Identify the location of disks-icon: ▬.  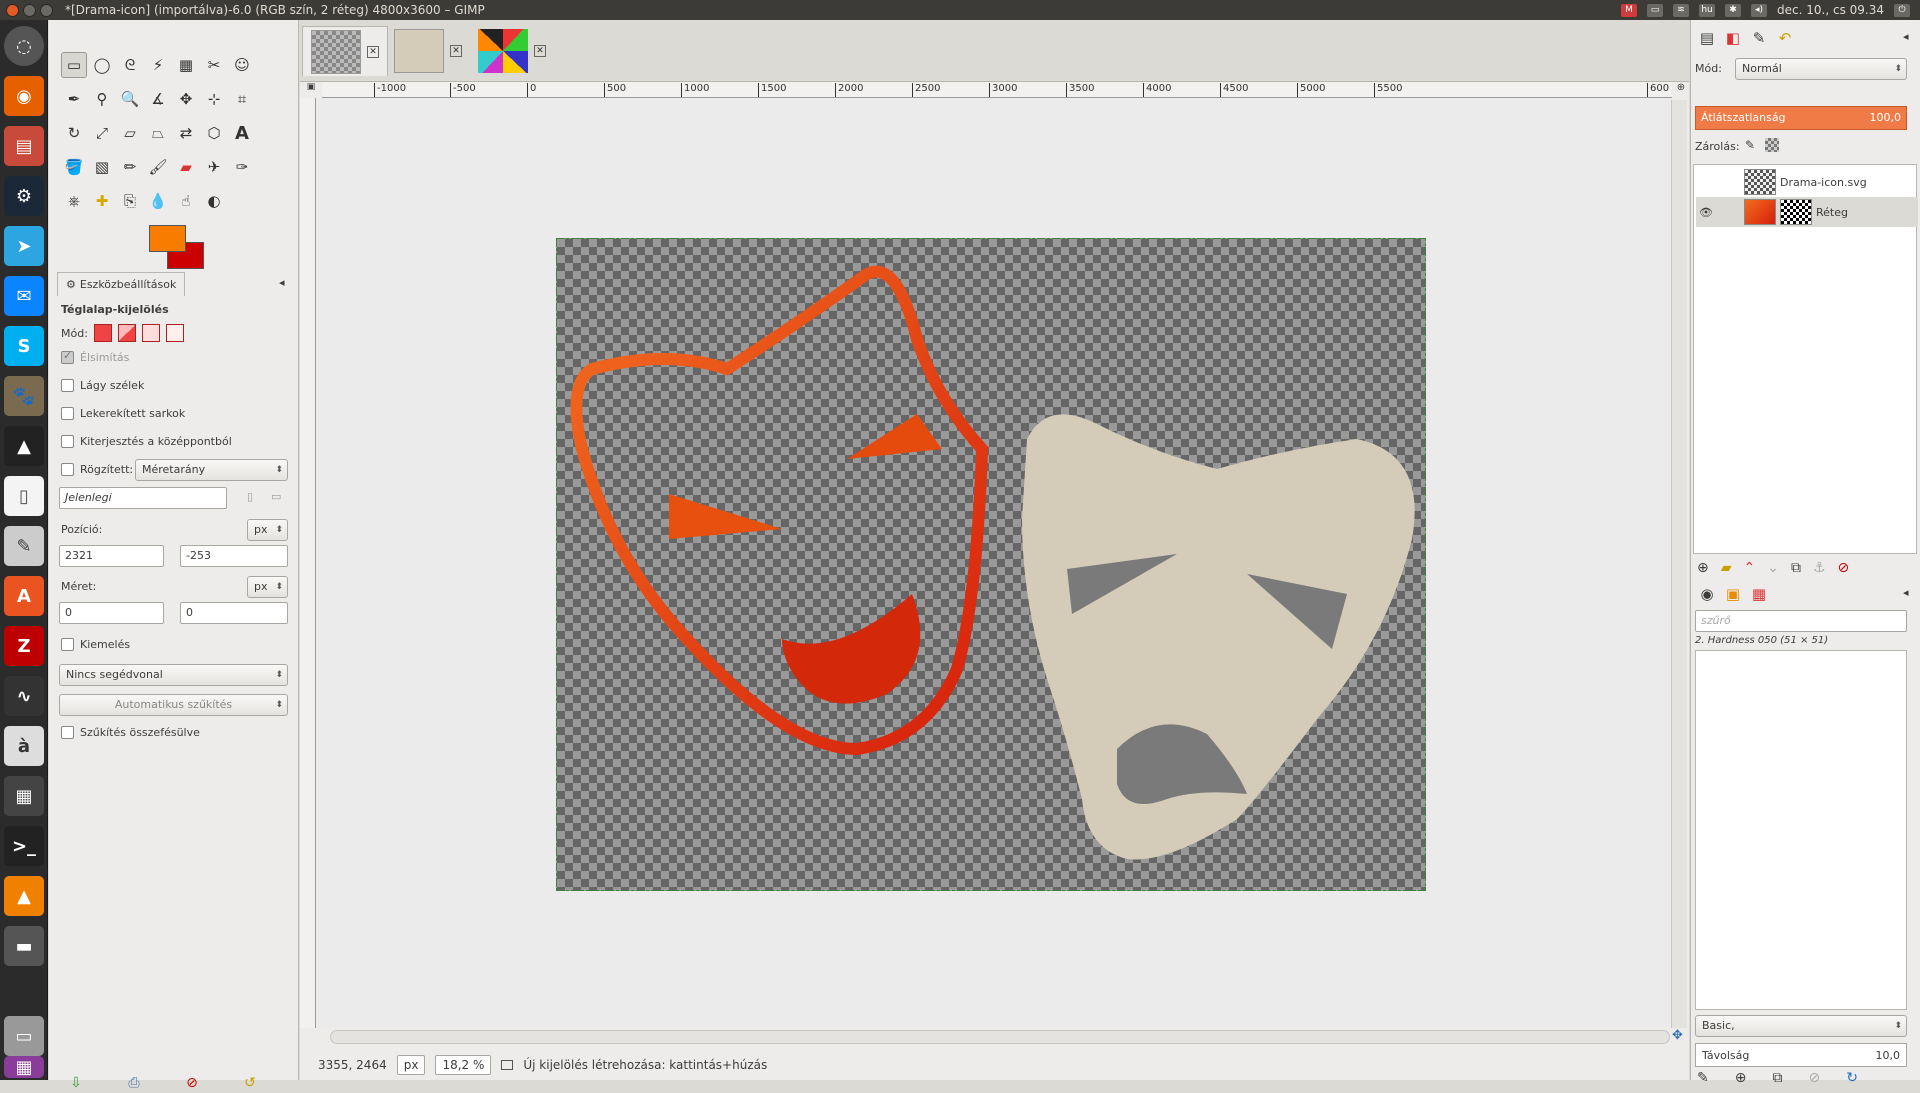
(24, 946).